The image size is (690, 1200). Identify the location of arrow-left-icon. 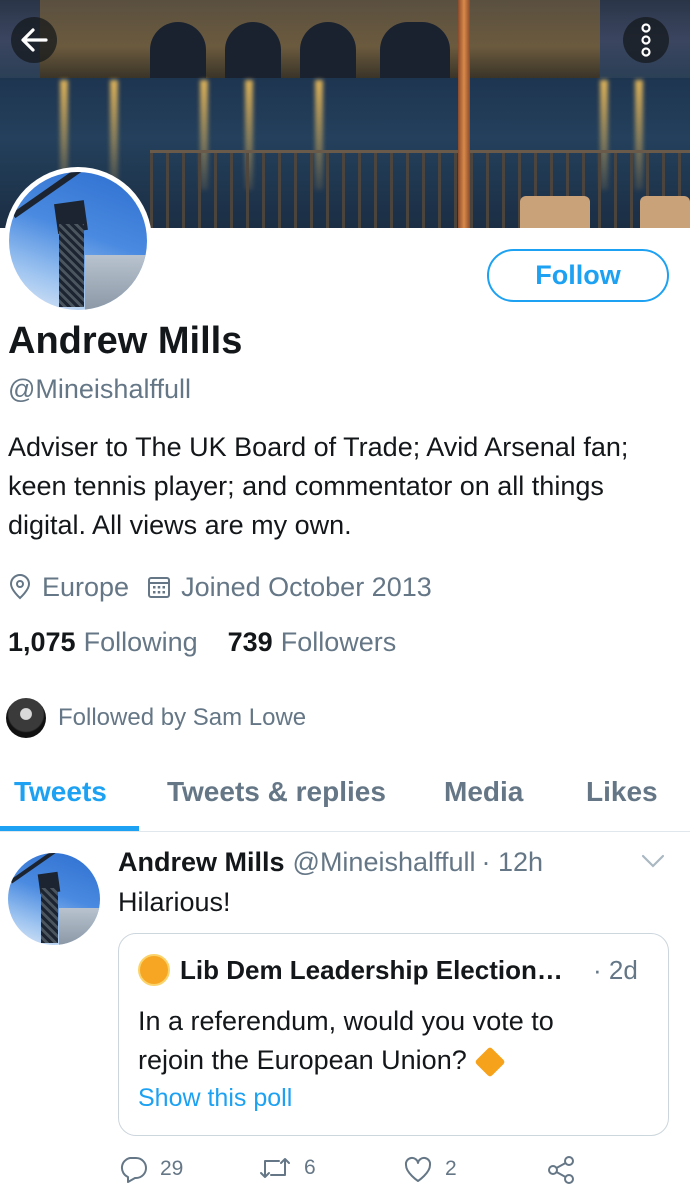
(34, 40).